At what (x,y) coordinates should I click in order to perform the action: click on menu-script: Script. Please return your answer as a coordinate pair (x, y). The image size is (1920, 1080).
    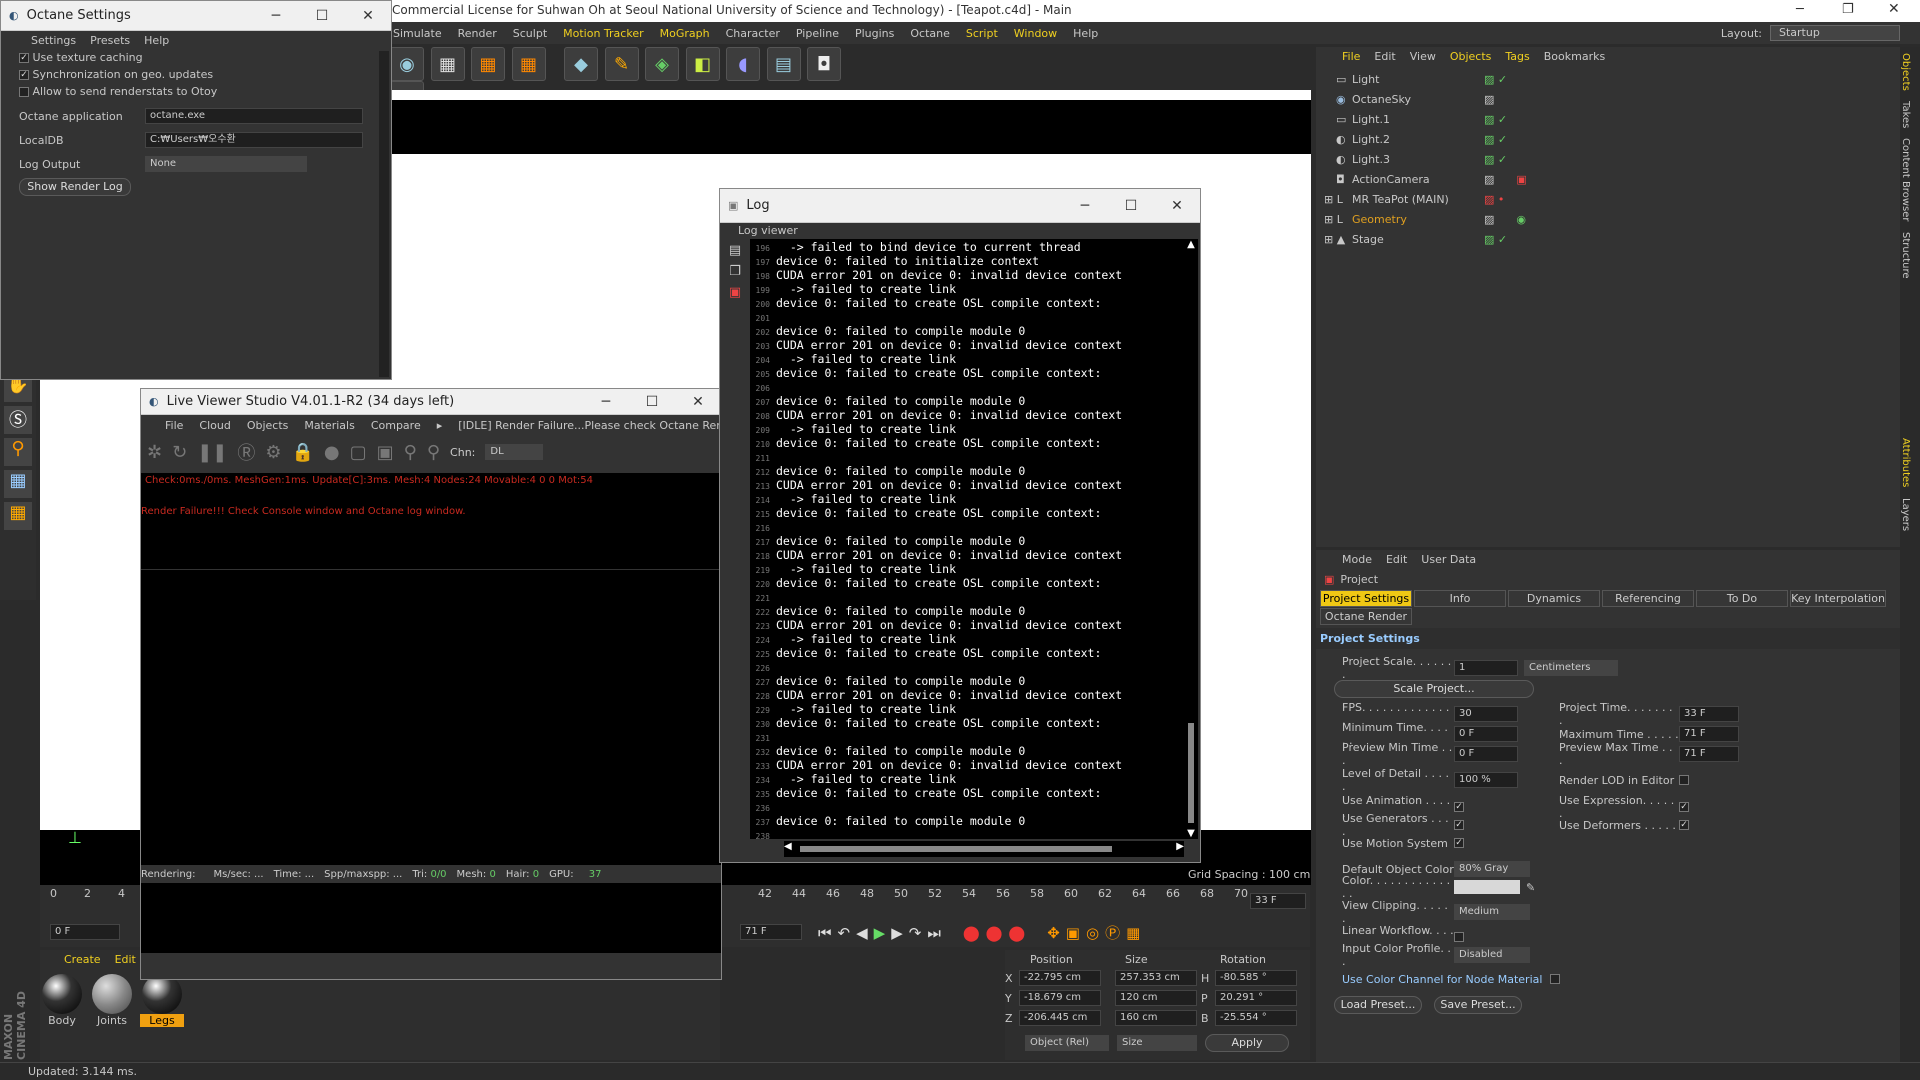
    Looking at the image, I should click on (982, 33).